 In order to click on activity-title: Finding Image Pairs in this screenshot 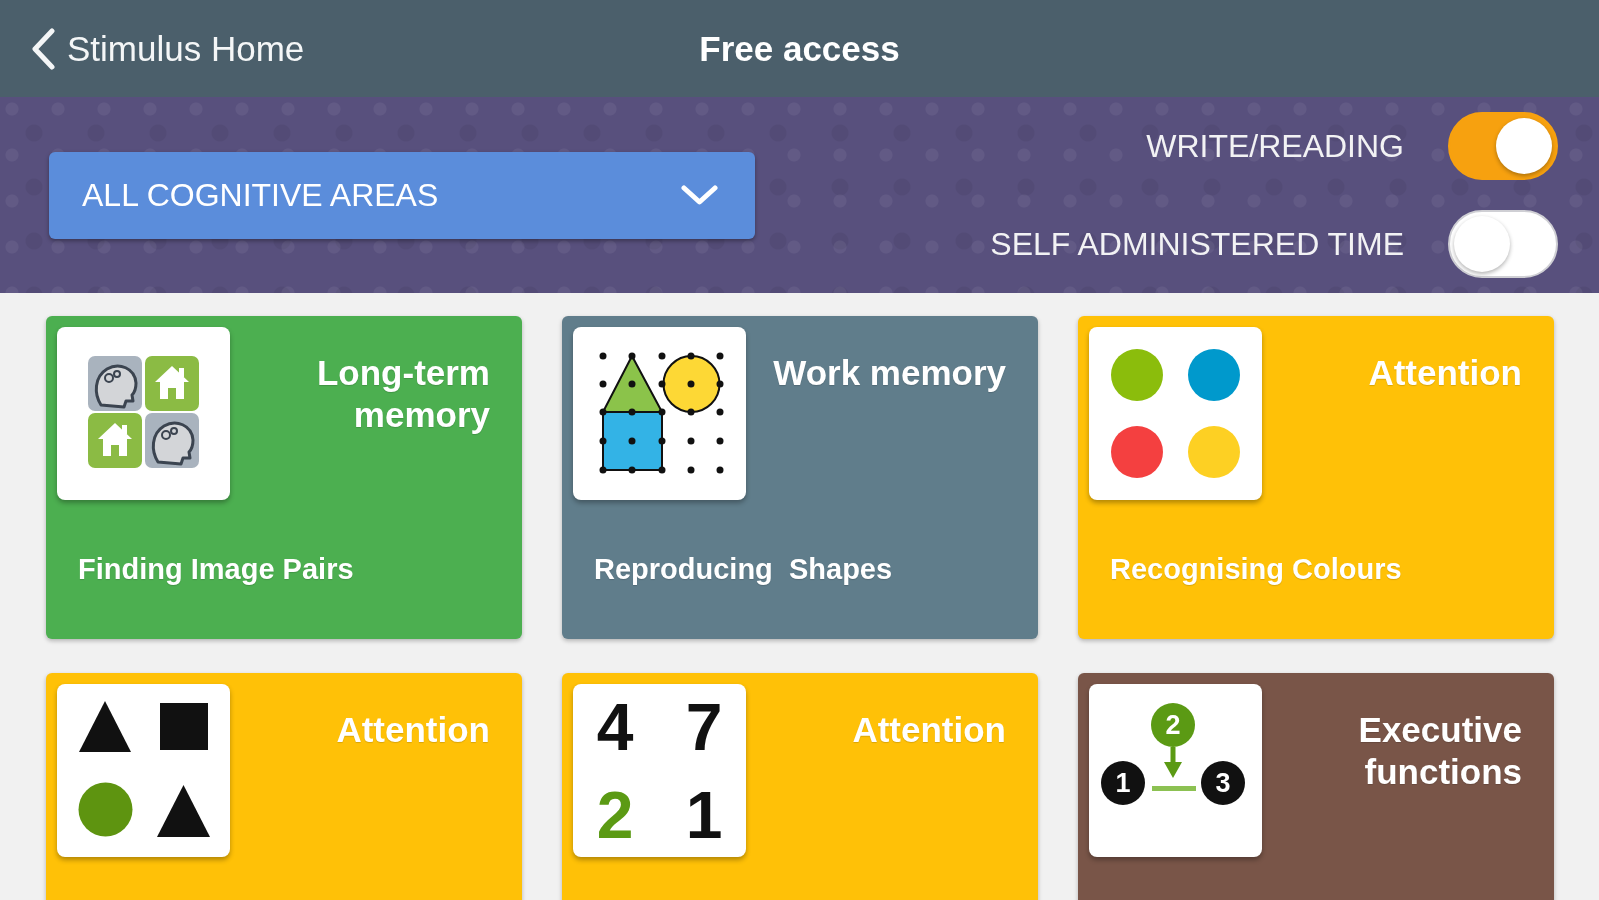, I will do `click(216, 569)`.